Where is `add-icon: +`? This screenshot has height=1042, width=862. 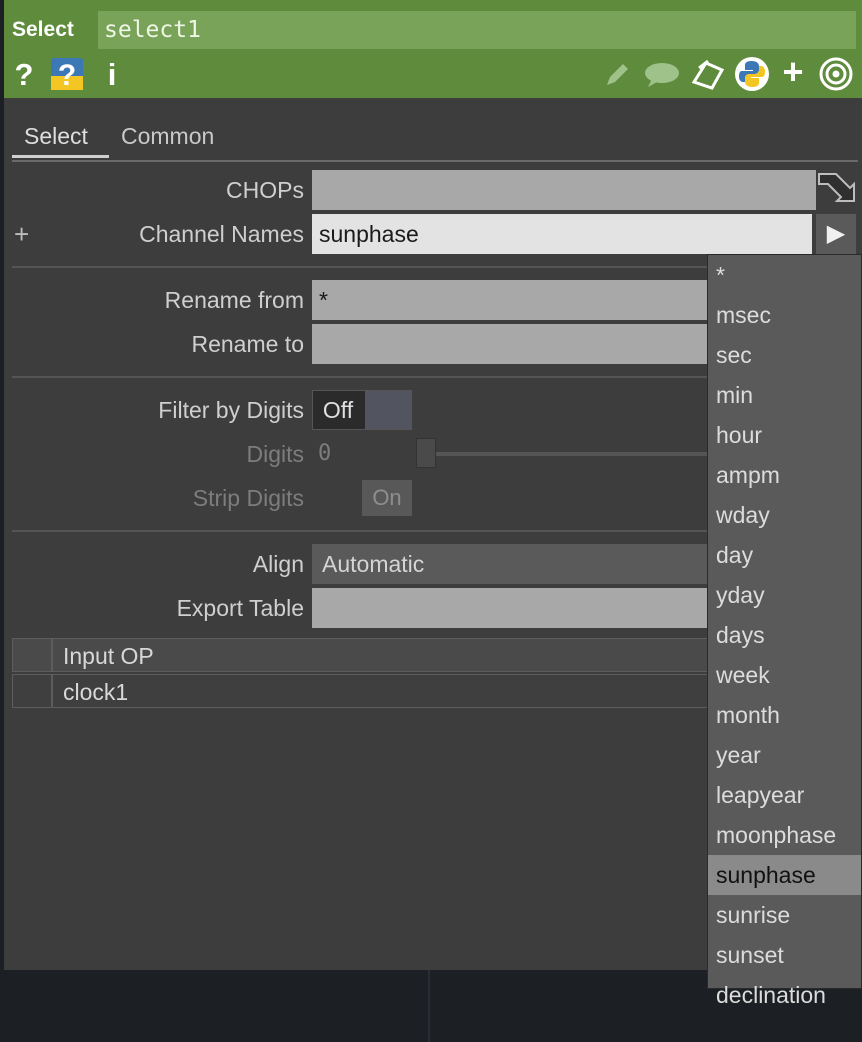
add-icon: + is located at coordinates (793, 72).